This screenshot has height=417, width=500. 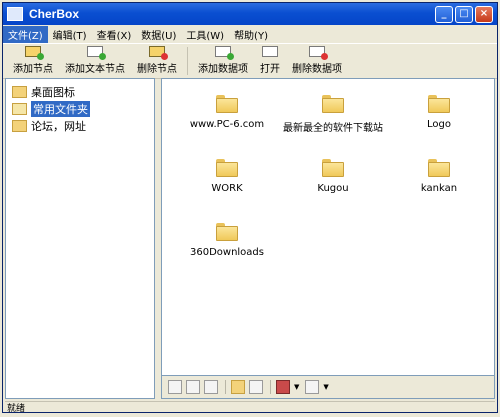 What do you see at coordinates (95, 69) in the screenshot?
I see `add-text-node-label: 添加文本节点` at bounding box center [95, 69].